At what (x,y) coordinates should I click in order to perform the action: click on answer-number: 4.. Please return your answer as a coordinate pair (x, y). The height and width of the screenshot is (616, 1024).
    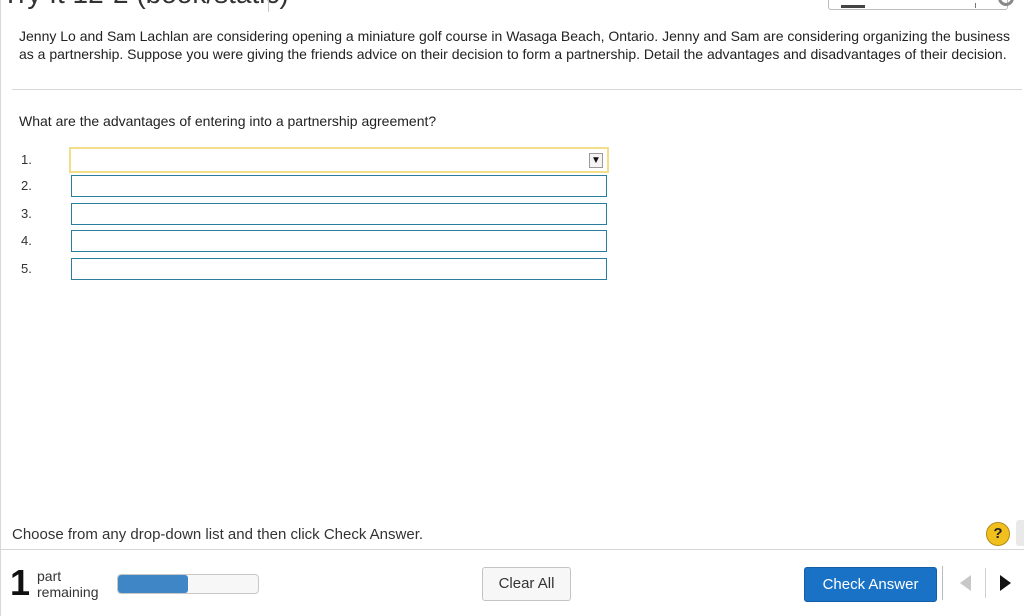
    Looking at the image, I should click on (26, 240).